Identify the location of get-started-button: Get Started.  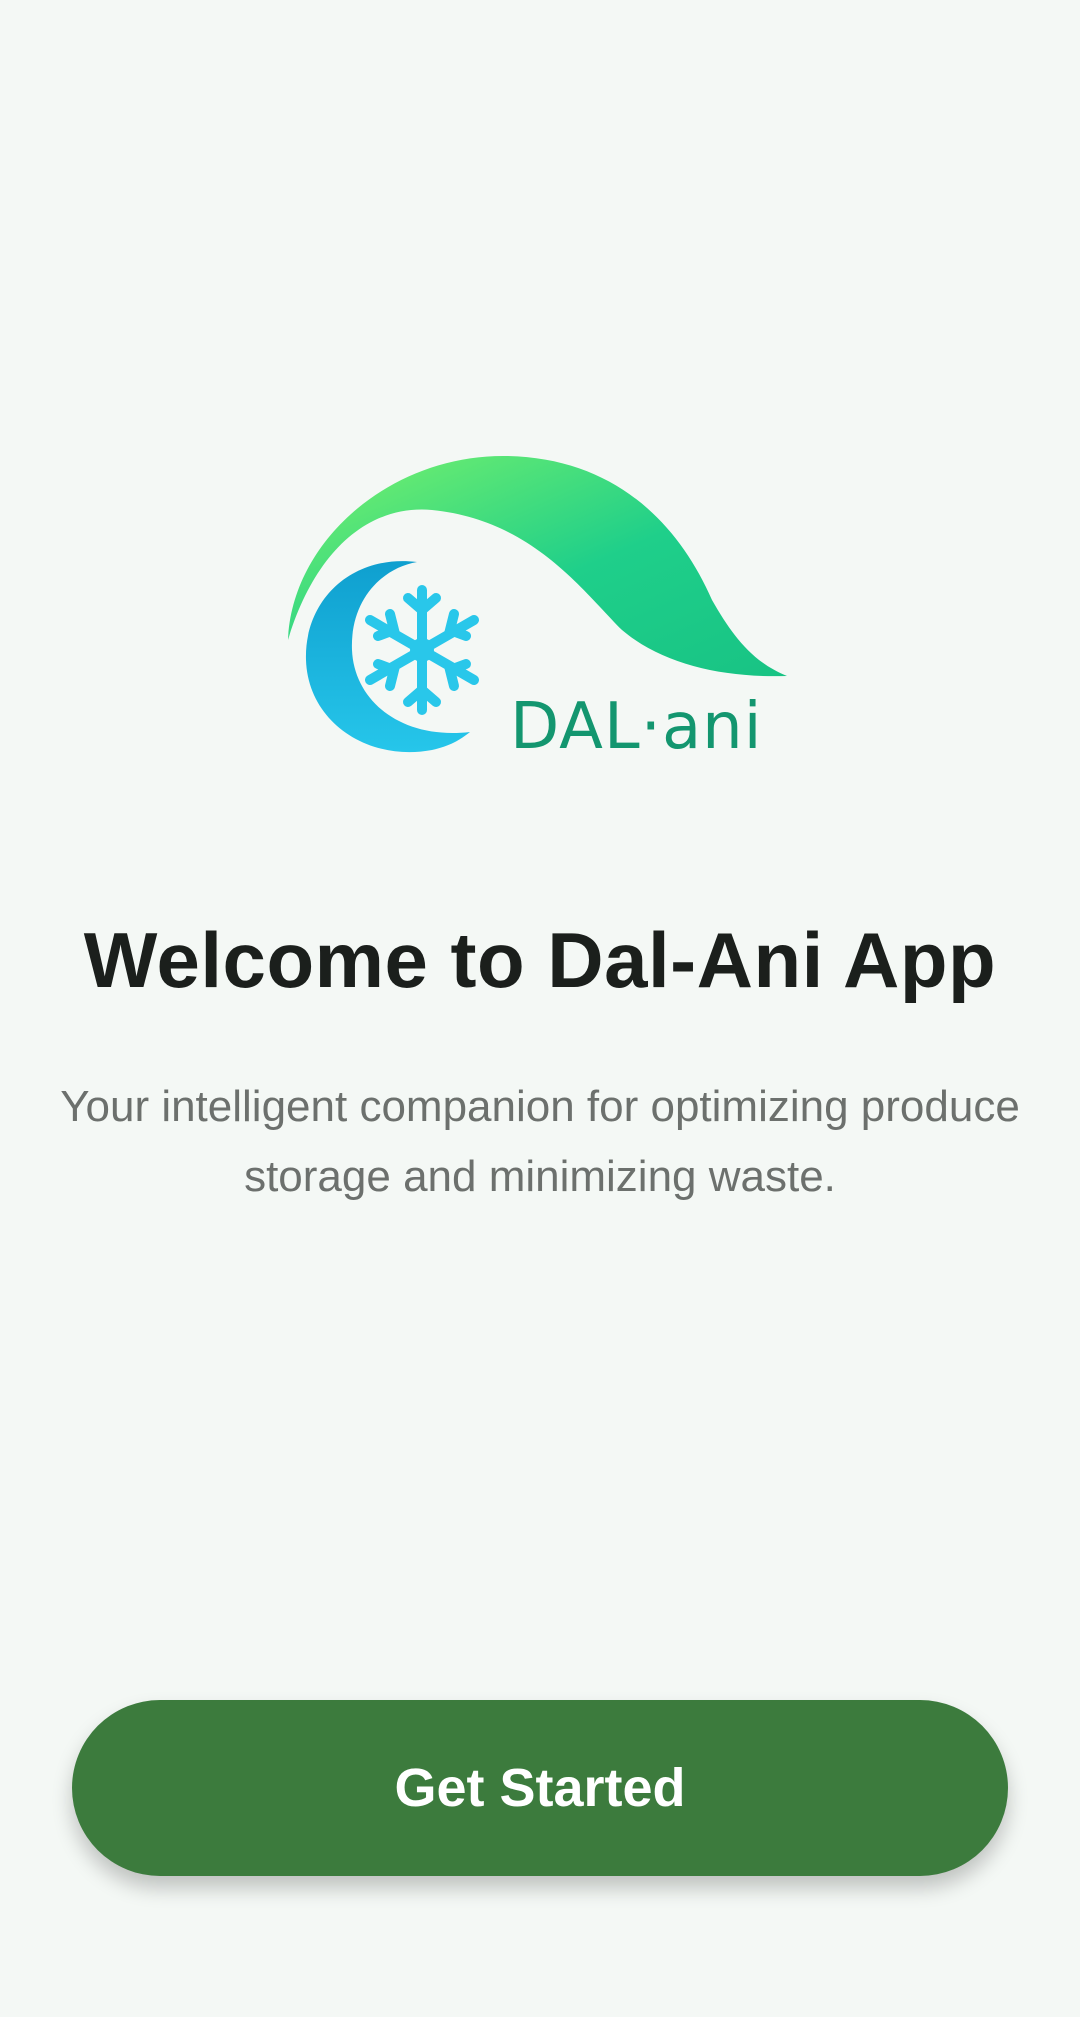
(540, 1788).